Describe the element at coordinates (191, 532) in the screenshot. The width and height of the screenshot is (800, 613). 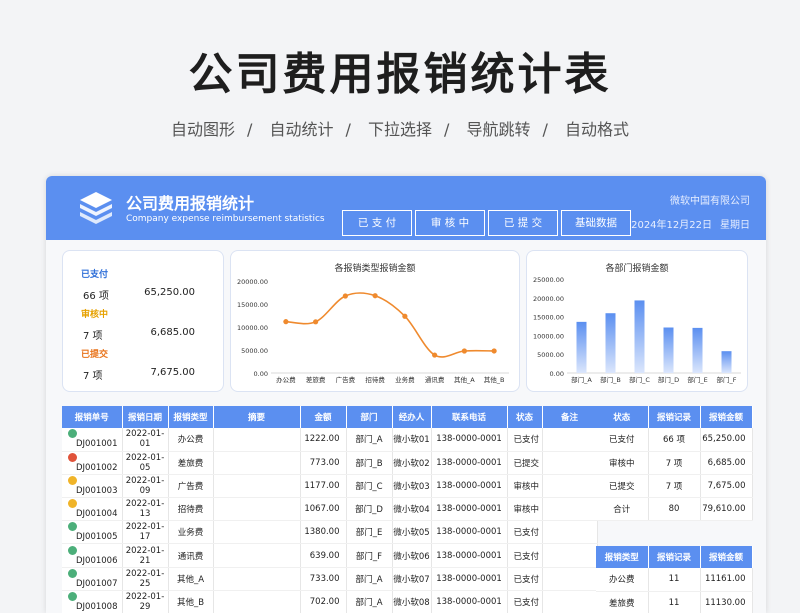
I see `type-cell: 业务费` at that location.